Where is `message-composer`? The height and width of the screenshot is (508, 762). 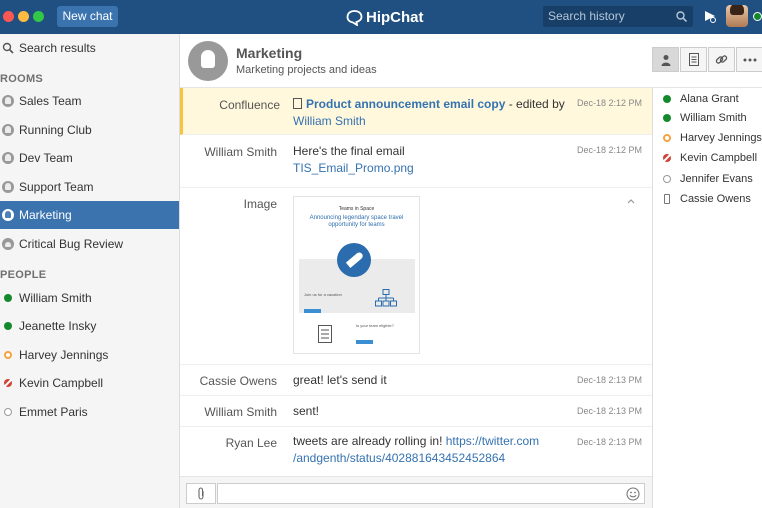 message-composer is located at coordinates (416, 492).